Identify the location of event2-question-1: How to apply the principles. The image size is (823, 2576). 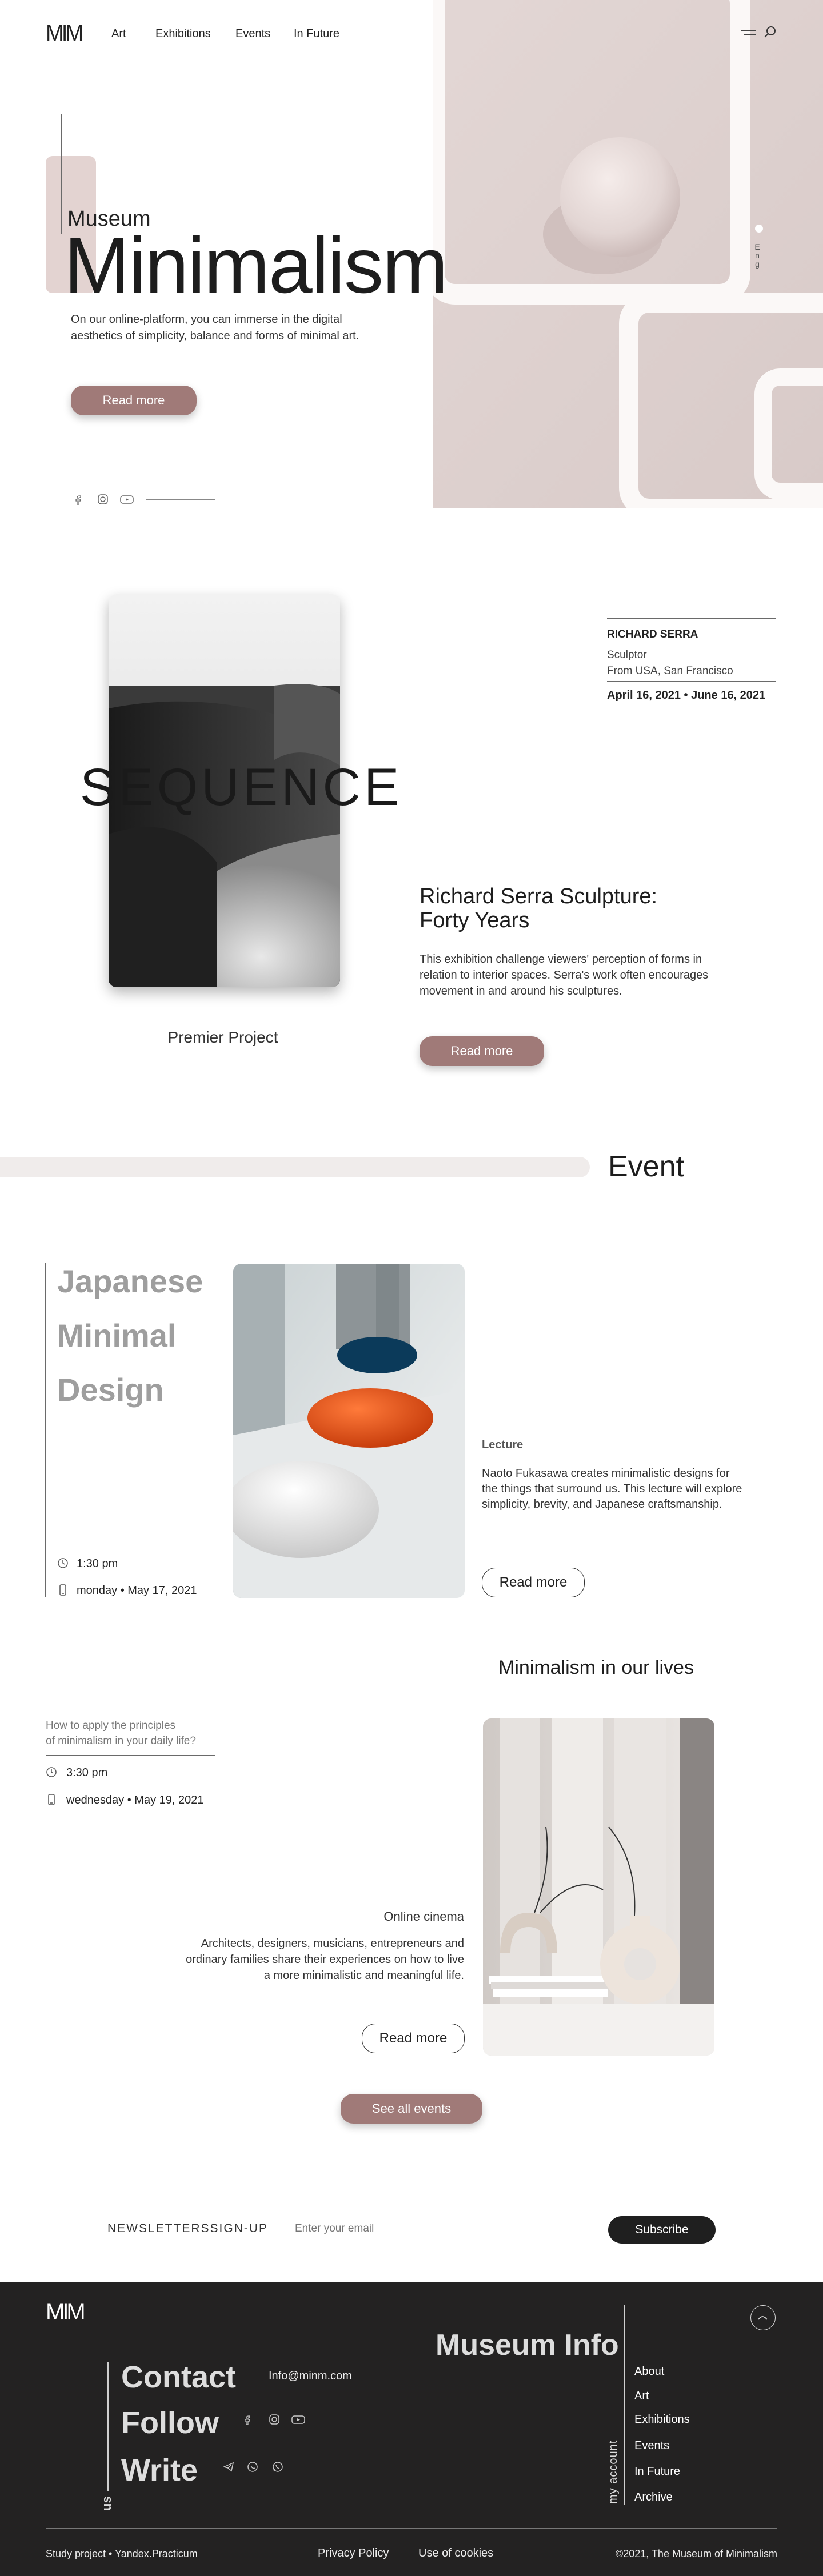
(111, 1726).